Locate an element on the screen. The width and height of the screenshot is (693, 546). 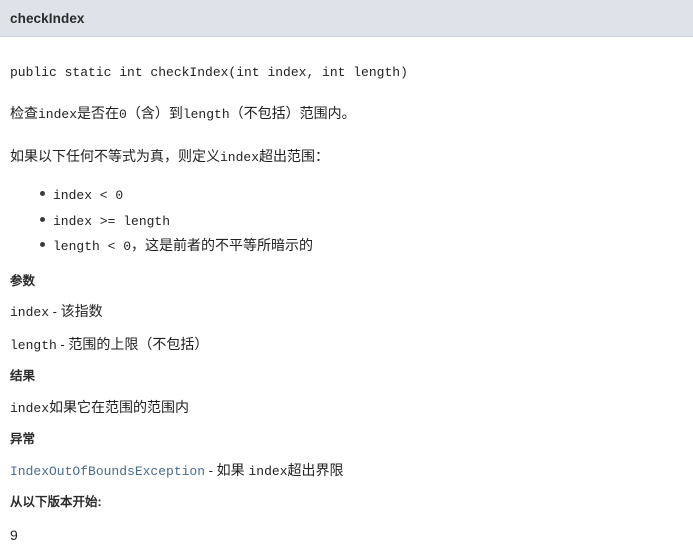
throws-item: IndexOutOfBoundsException - 如果 index超出界限 is located at coordinates (346, 471).